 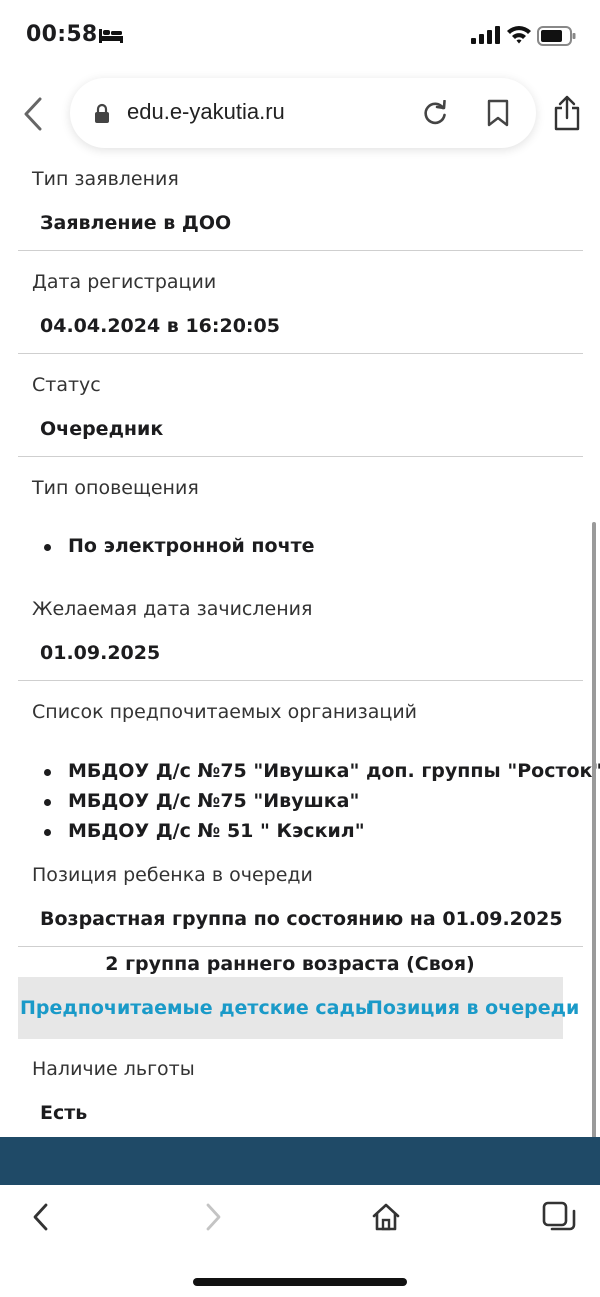 What do you see at coordinates (300, 1282) in the screenshot?
I see `home-indicator` at bounding box center [300, 1282].